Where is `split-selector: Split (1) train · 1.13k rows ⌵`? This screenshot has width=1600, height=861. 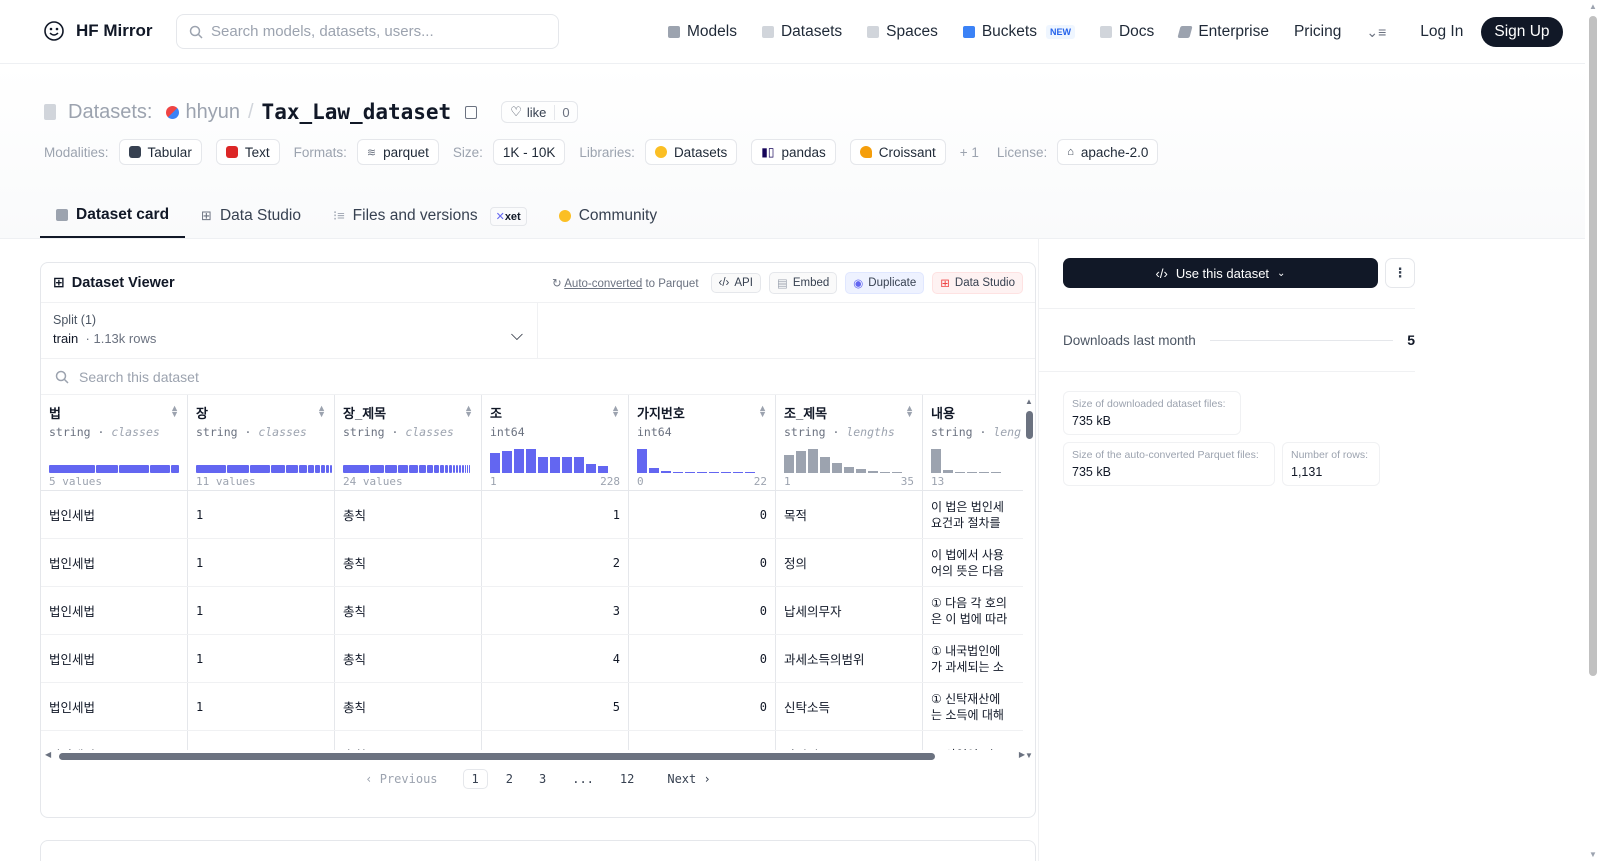 split-selector: Split (1) train · 1.13k rows ⌵ is located at coordinates (289, 330).